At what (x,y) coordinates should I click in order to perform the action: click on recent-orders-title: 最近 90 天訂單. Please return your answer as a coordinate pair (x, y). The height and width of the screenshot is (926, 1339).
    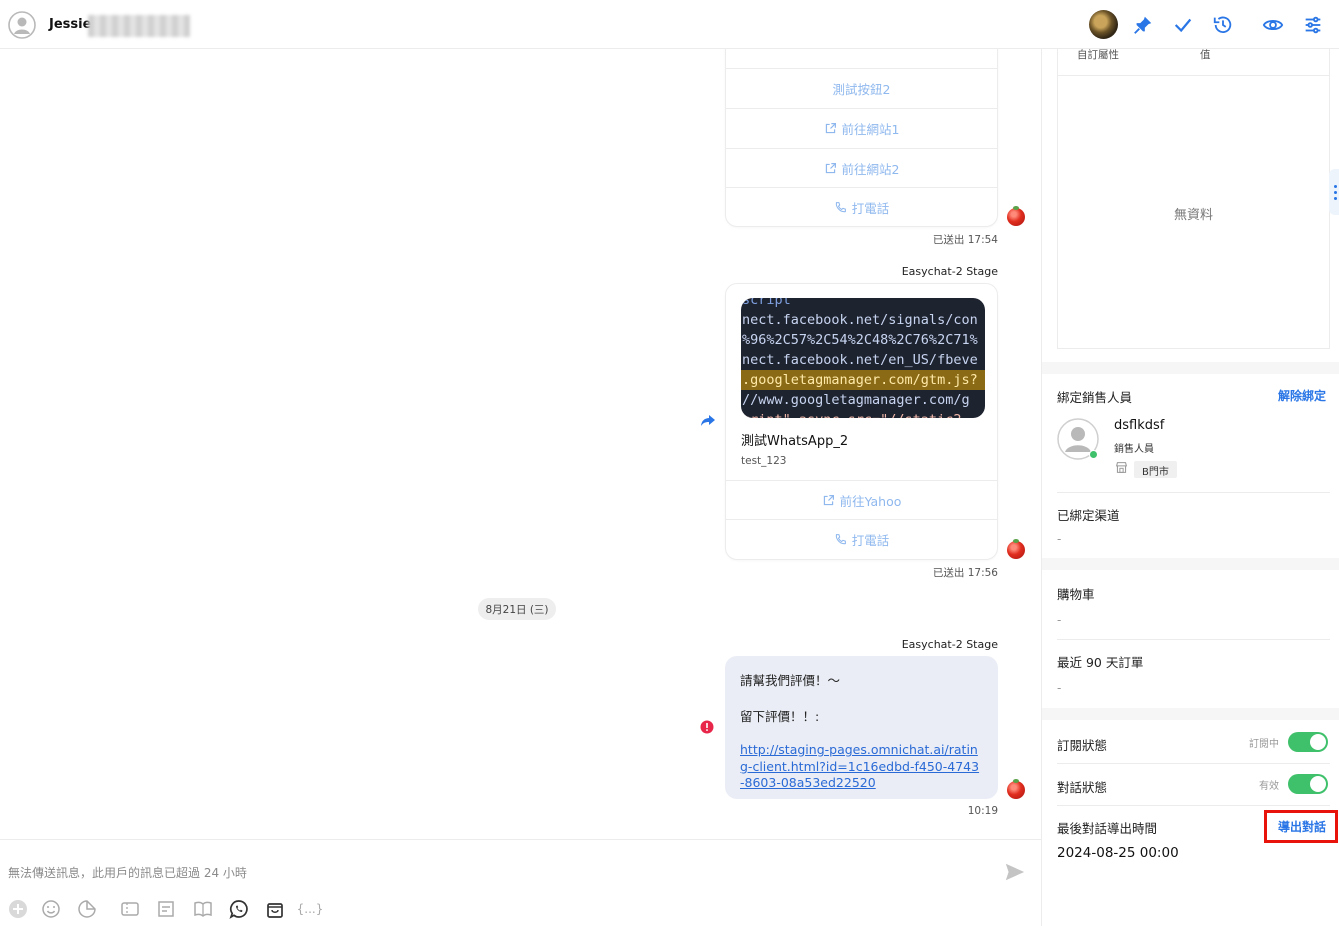
    Looking at the image, I should click on (1100, 662).